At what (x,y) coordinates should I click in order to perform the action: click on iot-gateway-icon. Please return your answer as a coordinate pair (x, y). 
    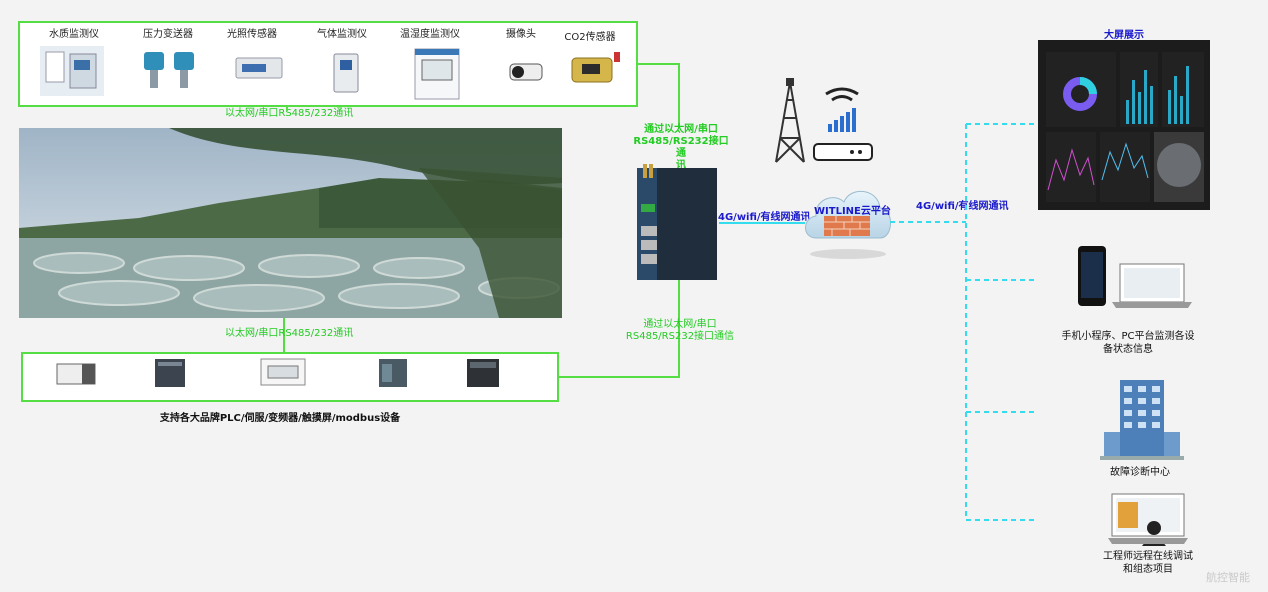
    Looking at the image, I should click on (677, 222).